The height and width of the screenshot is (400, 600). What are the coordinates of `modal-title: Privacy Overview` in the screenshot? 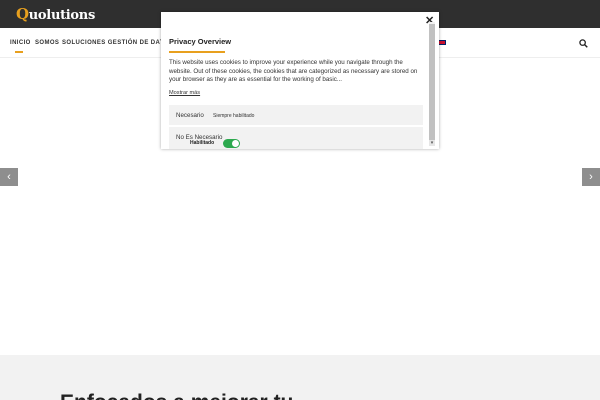 It's located at (200, 41).